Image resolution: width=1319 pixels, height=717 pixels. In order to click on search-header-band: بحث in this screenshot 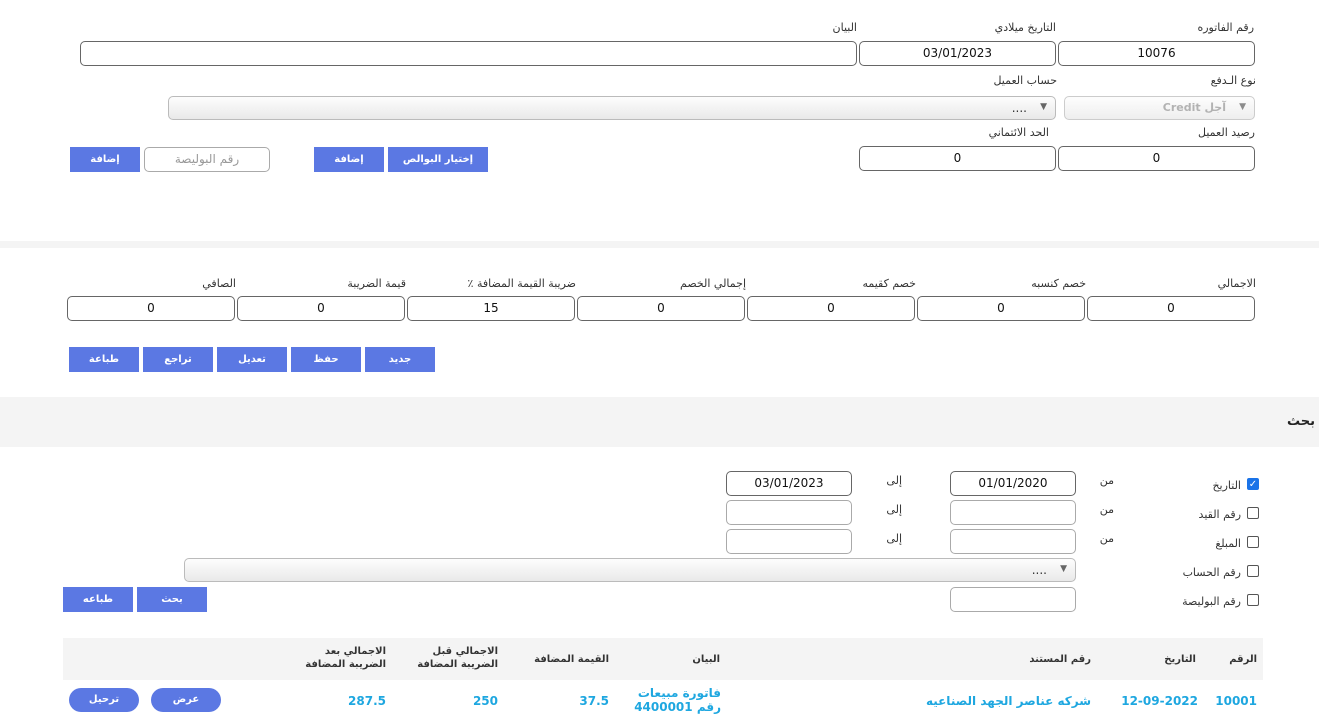, I will do `click(659, 422)`.